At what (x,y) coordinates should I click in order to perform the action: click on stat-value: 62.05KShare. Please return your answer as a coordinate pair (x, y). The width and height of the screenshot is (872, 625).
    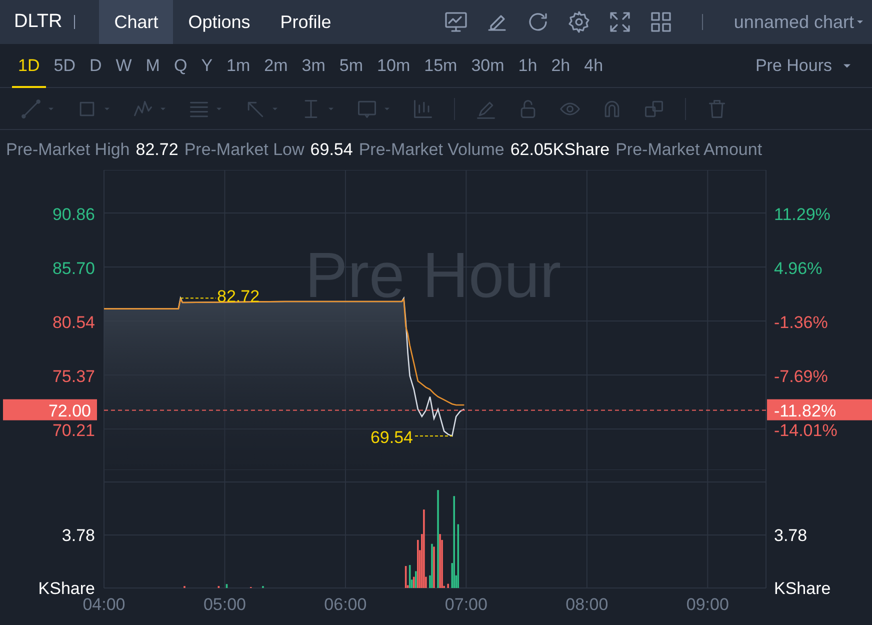
    Looking at the image, I should click on (560, 150).